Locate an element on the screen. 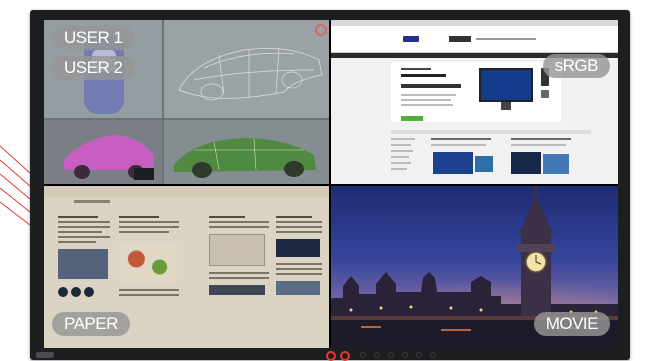 The height and width of the screenshot is (361, 650). mode-label-srgb: sRGB is located at coordinates (576, 66).